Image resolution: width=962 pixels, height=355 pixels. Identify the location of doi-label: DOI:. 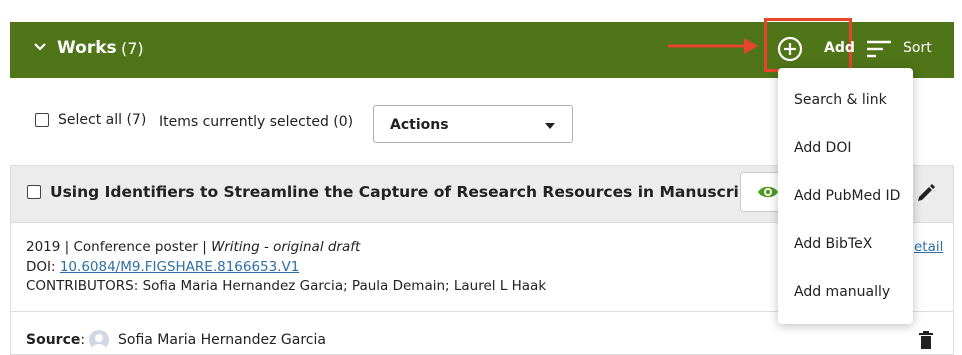
(43, 267).